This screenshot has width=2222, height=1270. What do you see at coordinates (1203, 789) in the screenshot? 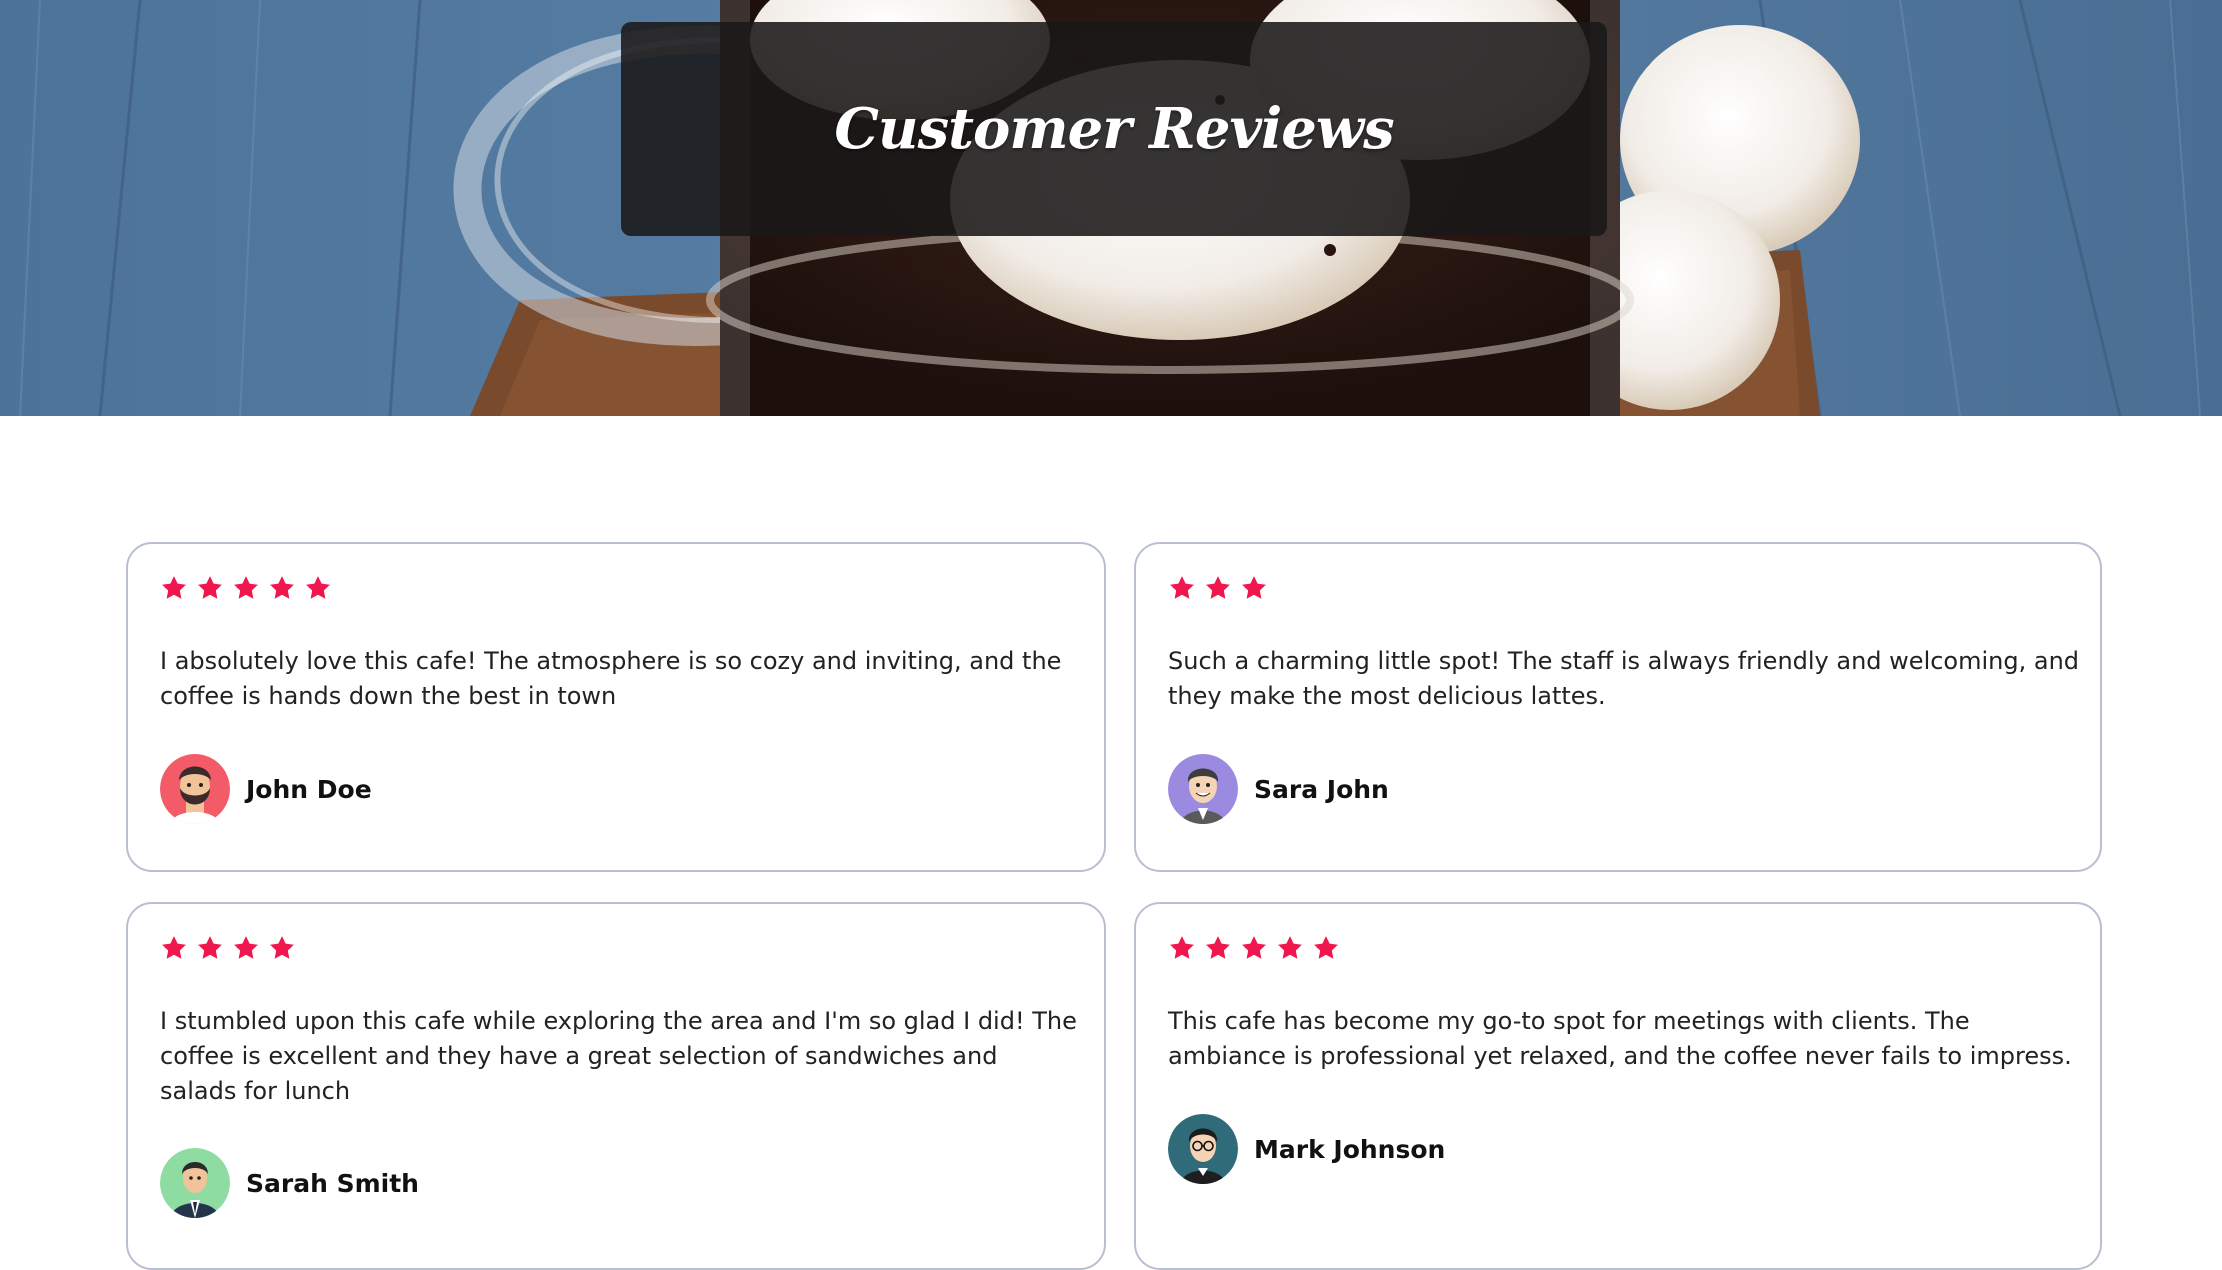
I see `smiling-man-avatar-icon` at bounding box center [1203, 789].